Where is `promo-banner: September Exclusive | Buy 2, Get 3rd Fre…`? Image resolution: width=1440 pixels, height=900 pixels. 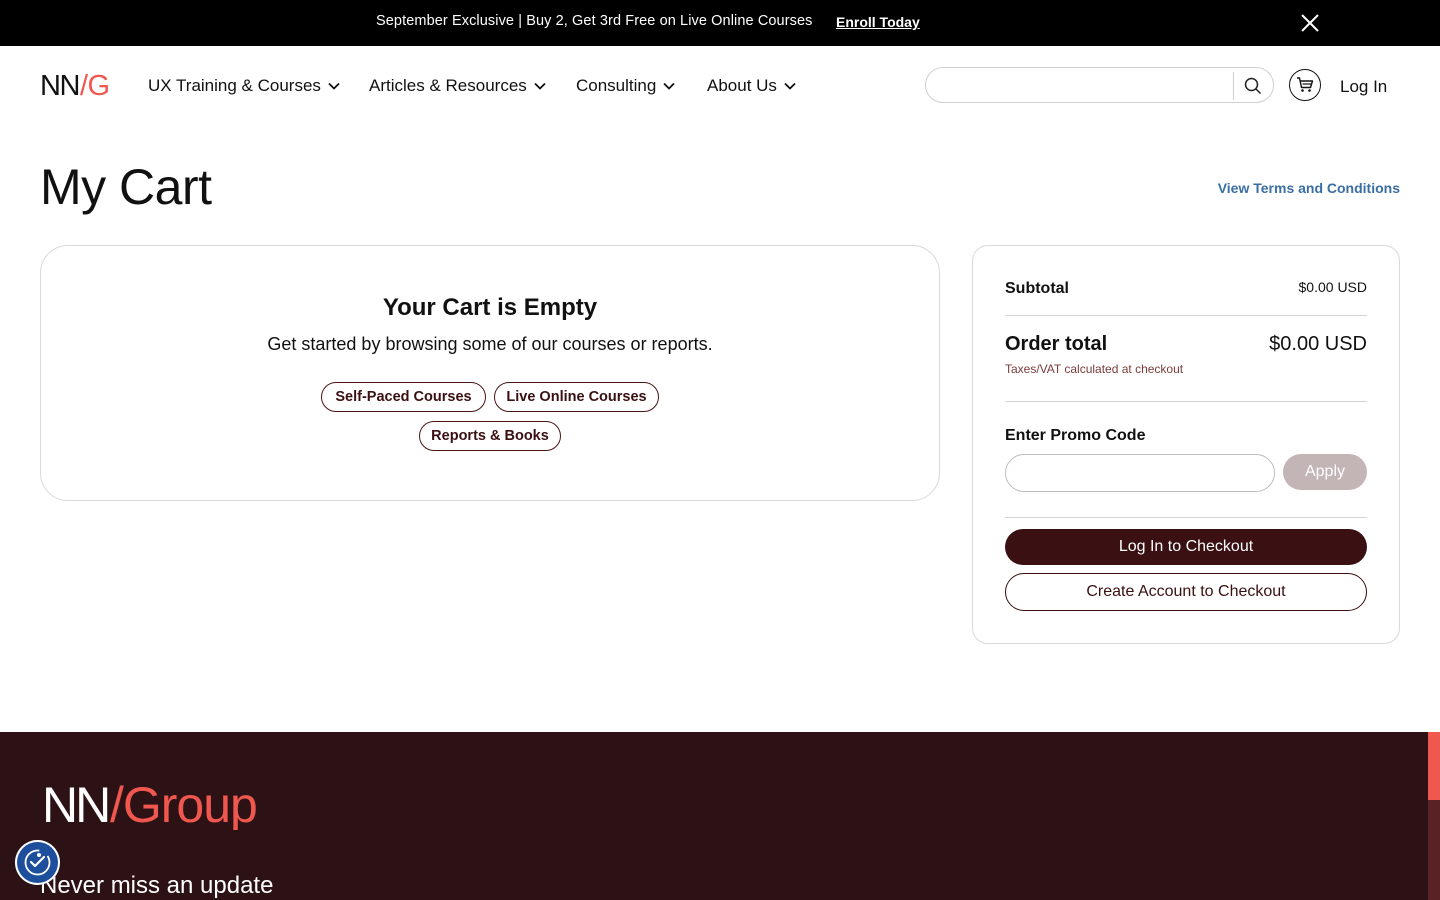 promo-banner: September Exclusive | Buy 2, Get 3rd Fre… is located at coordinates (720, 23).